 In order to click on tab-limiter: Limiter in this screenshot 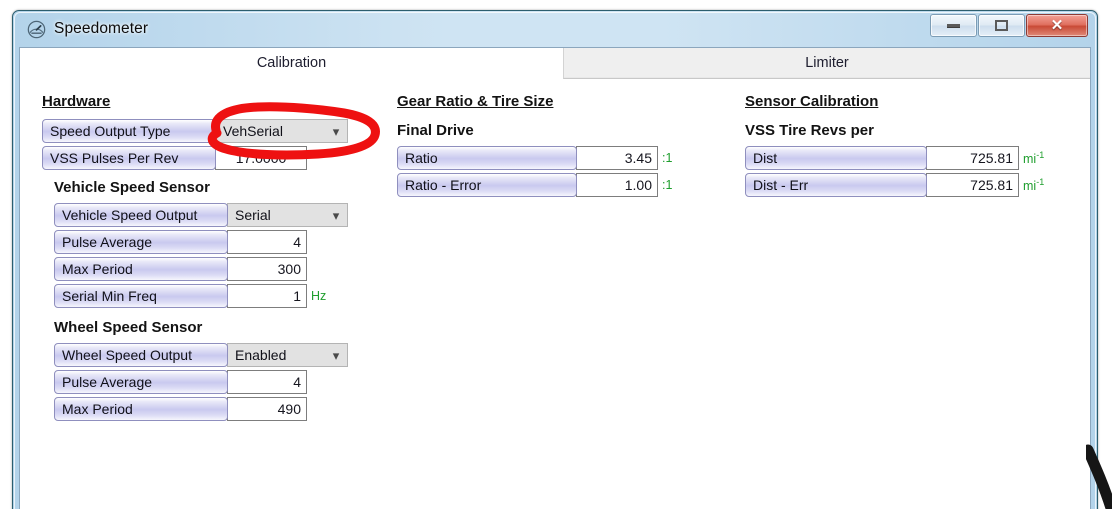, I will do `click(826, 63)`.